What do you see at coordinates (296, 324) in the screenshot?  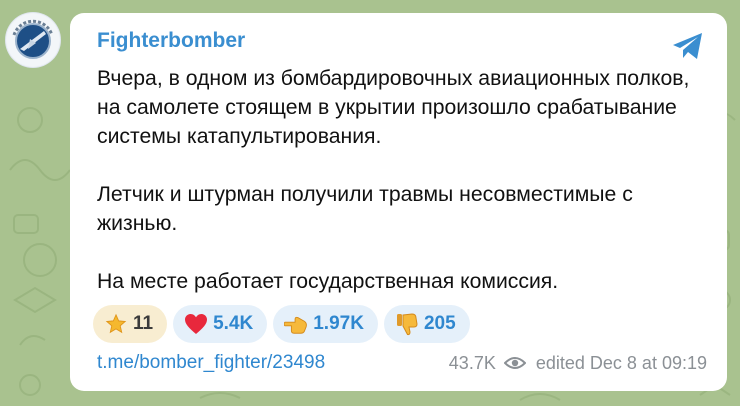 I see `pointing-hand-icon` at bounding box center [296, 324].